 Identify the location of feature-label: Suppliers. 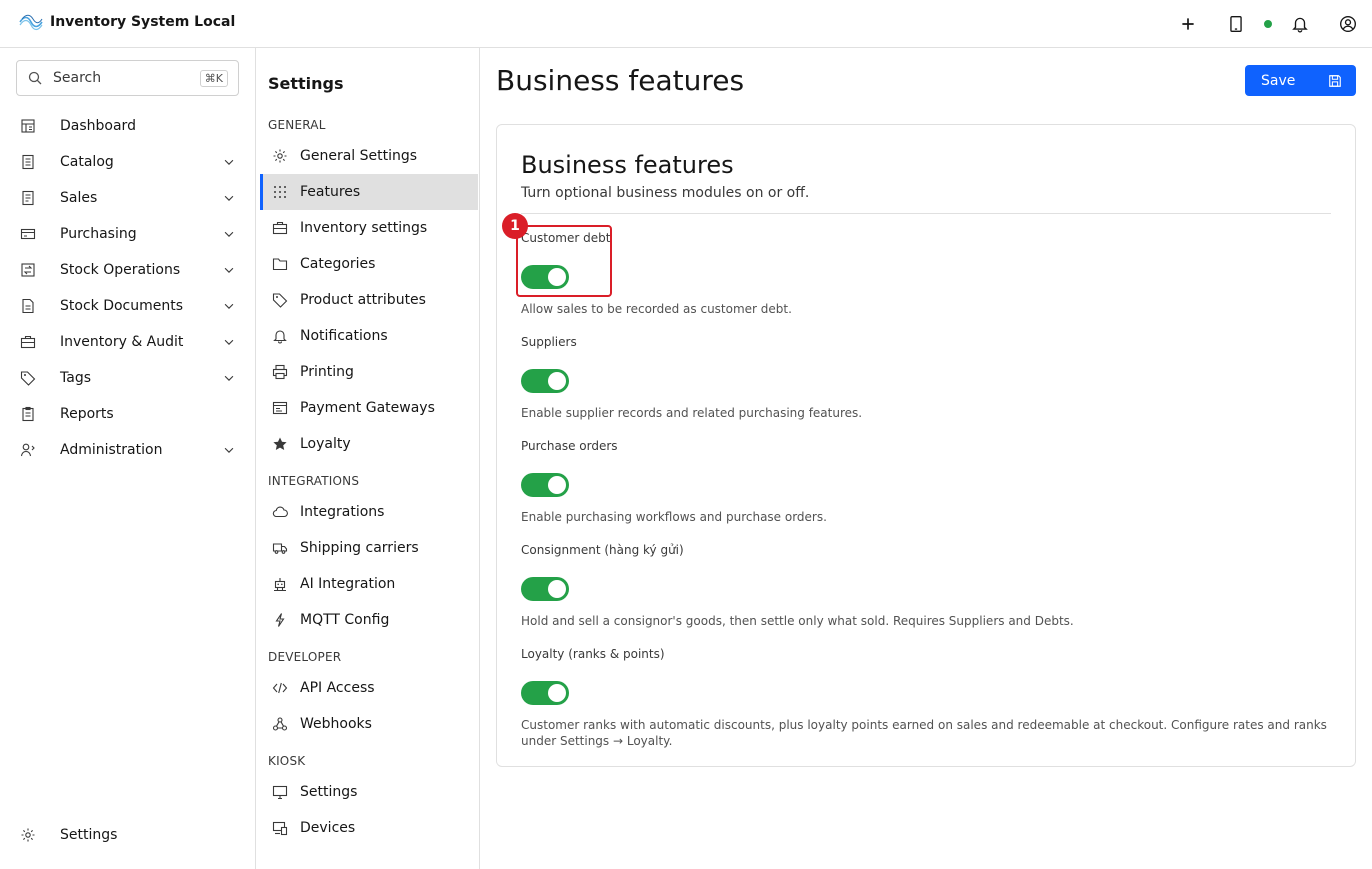
(549, 342).